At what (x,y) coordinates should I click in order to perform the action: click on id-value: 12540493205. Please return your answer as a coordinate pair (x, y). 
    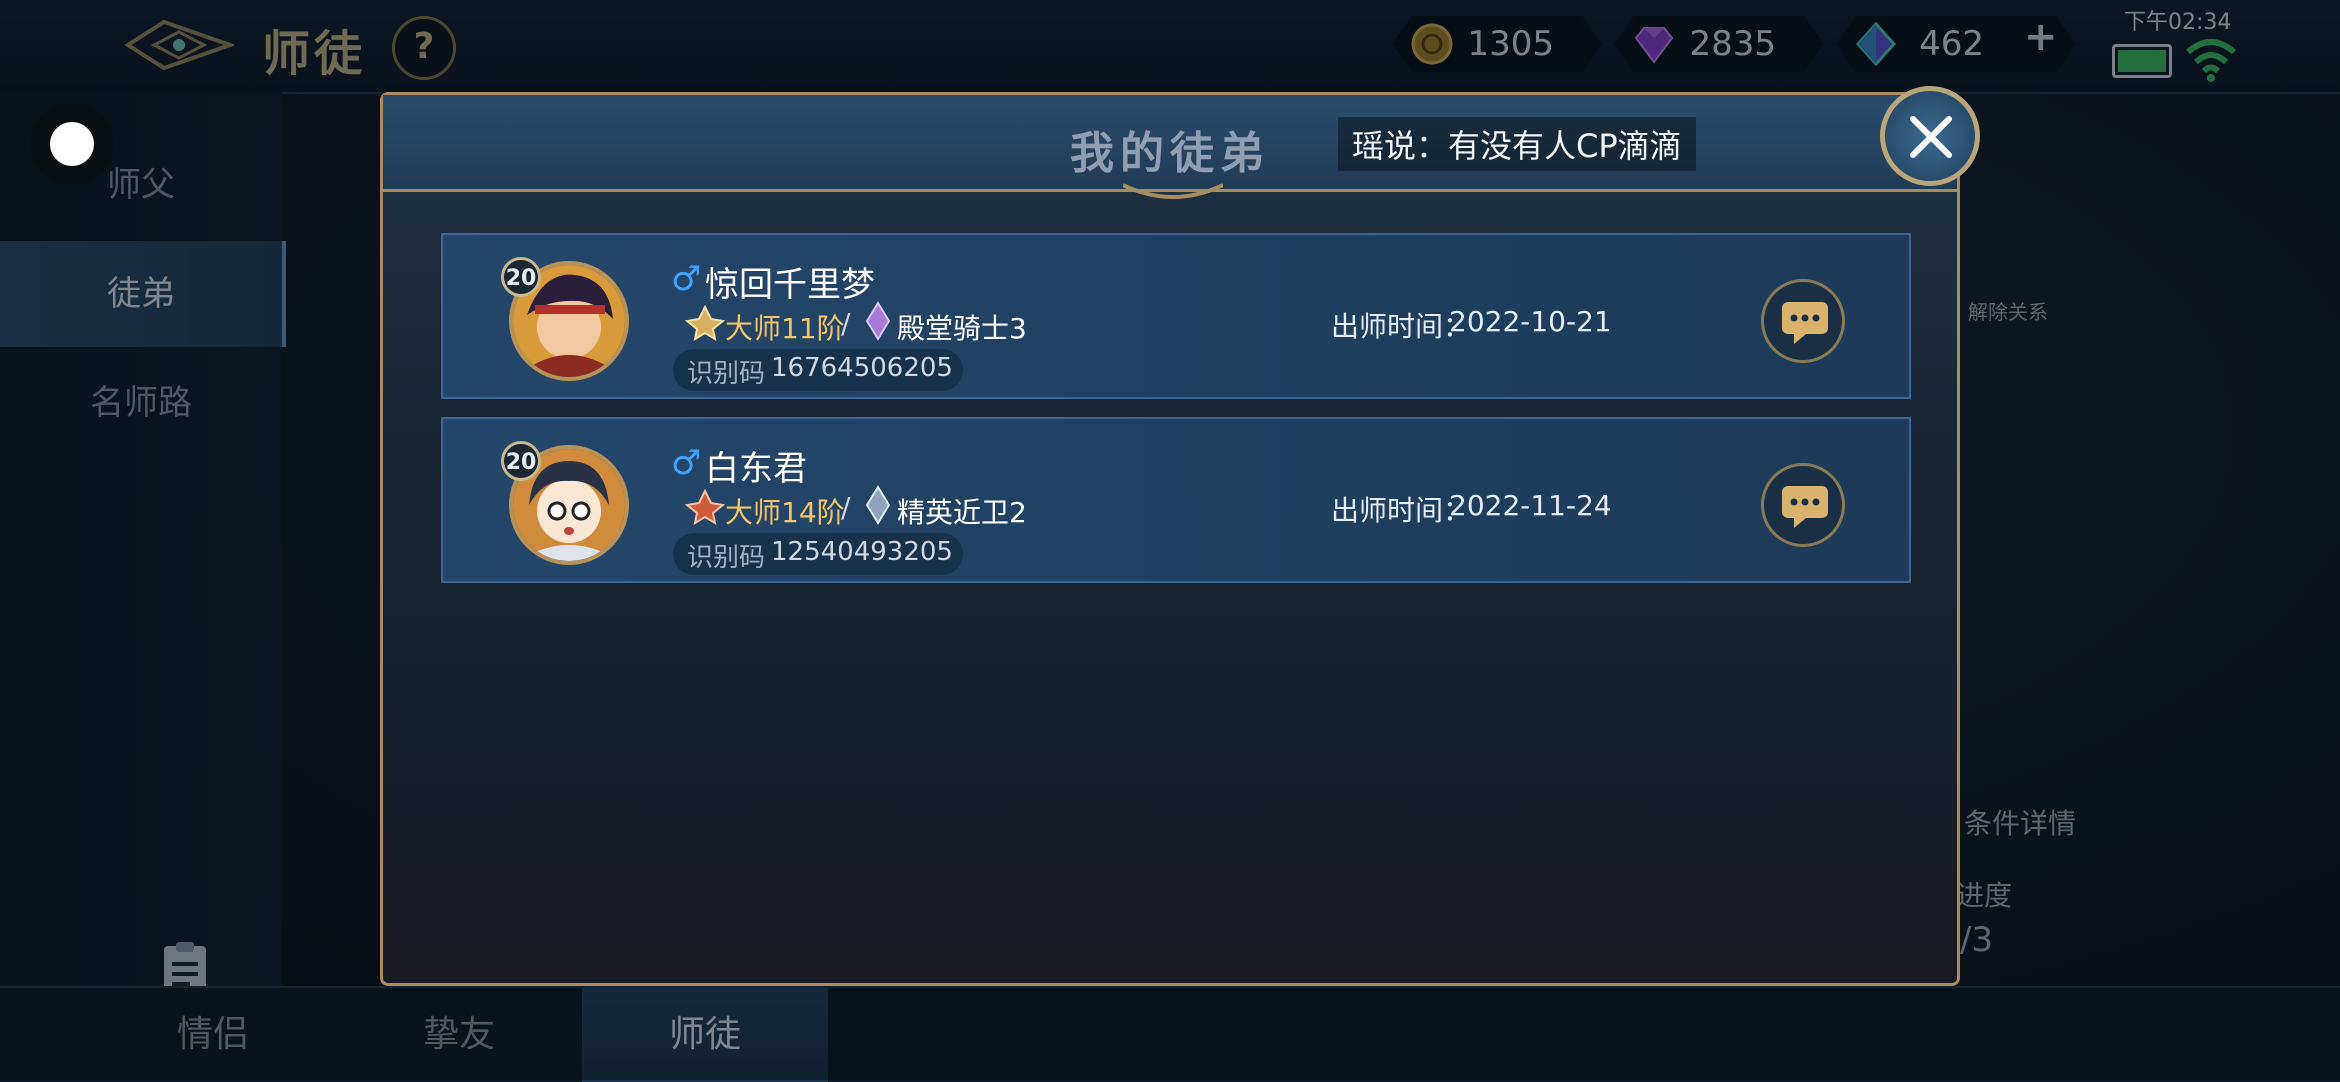
    Looking at the image, I should click on (862, 552).